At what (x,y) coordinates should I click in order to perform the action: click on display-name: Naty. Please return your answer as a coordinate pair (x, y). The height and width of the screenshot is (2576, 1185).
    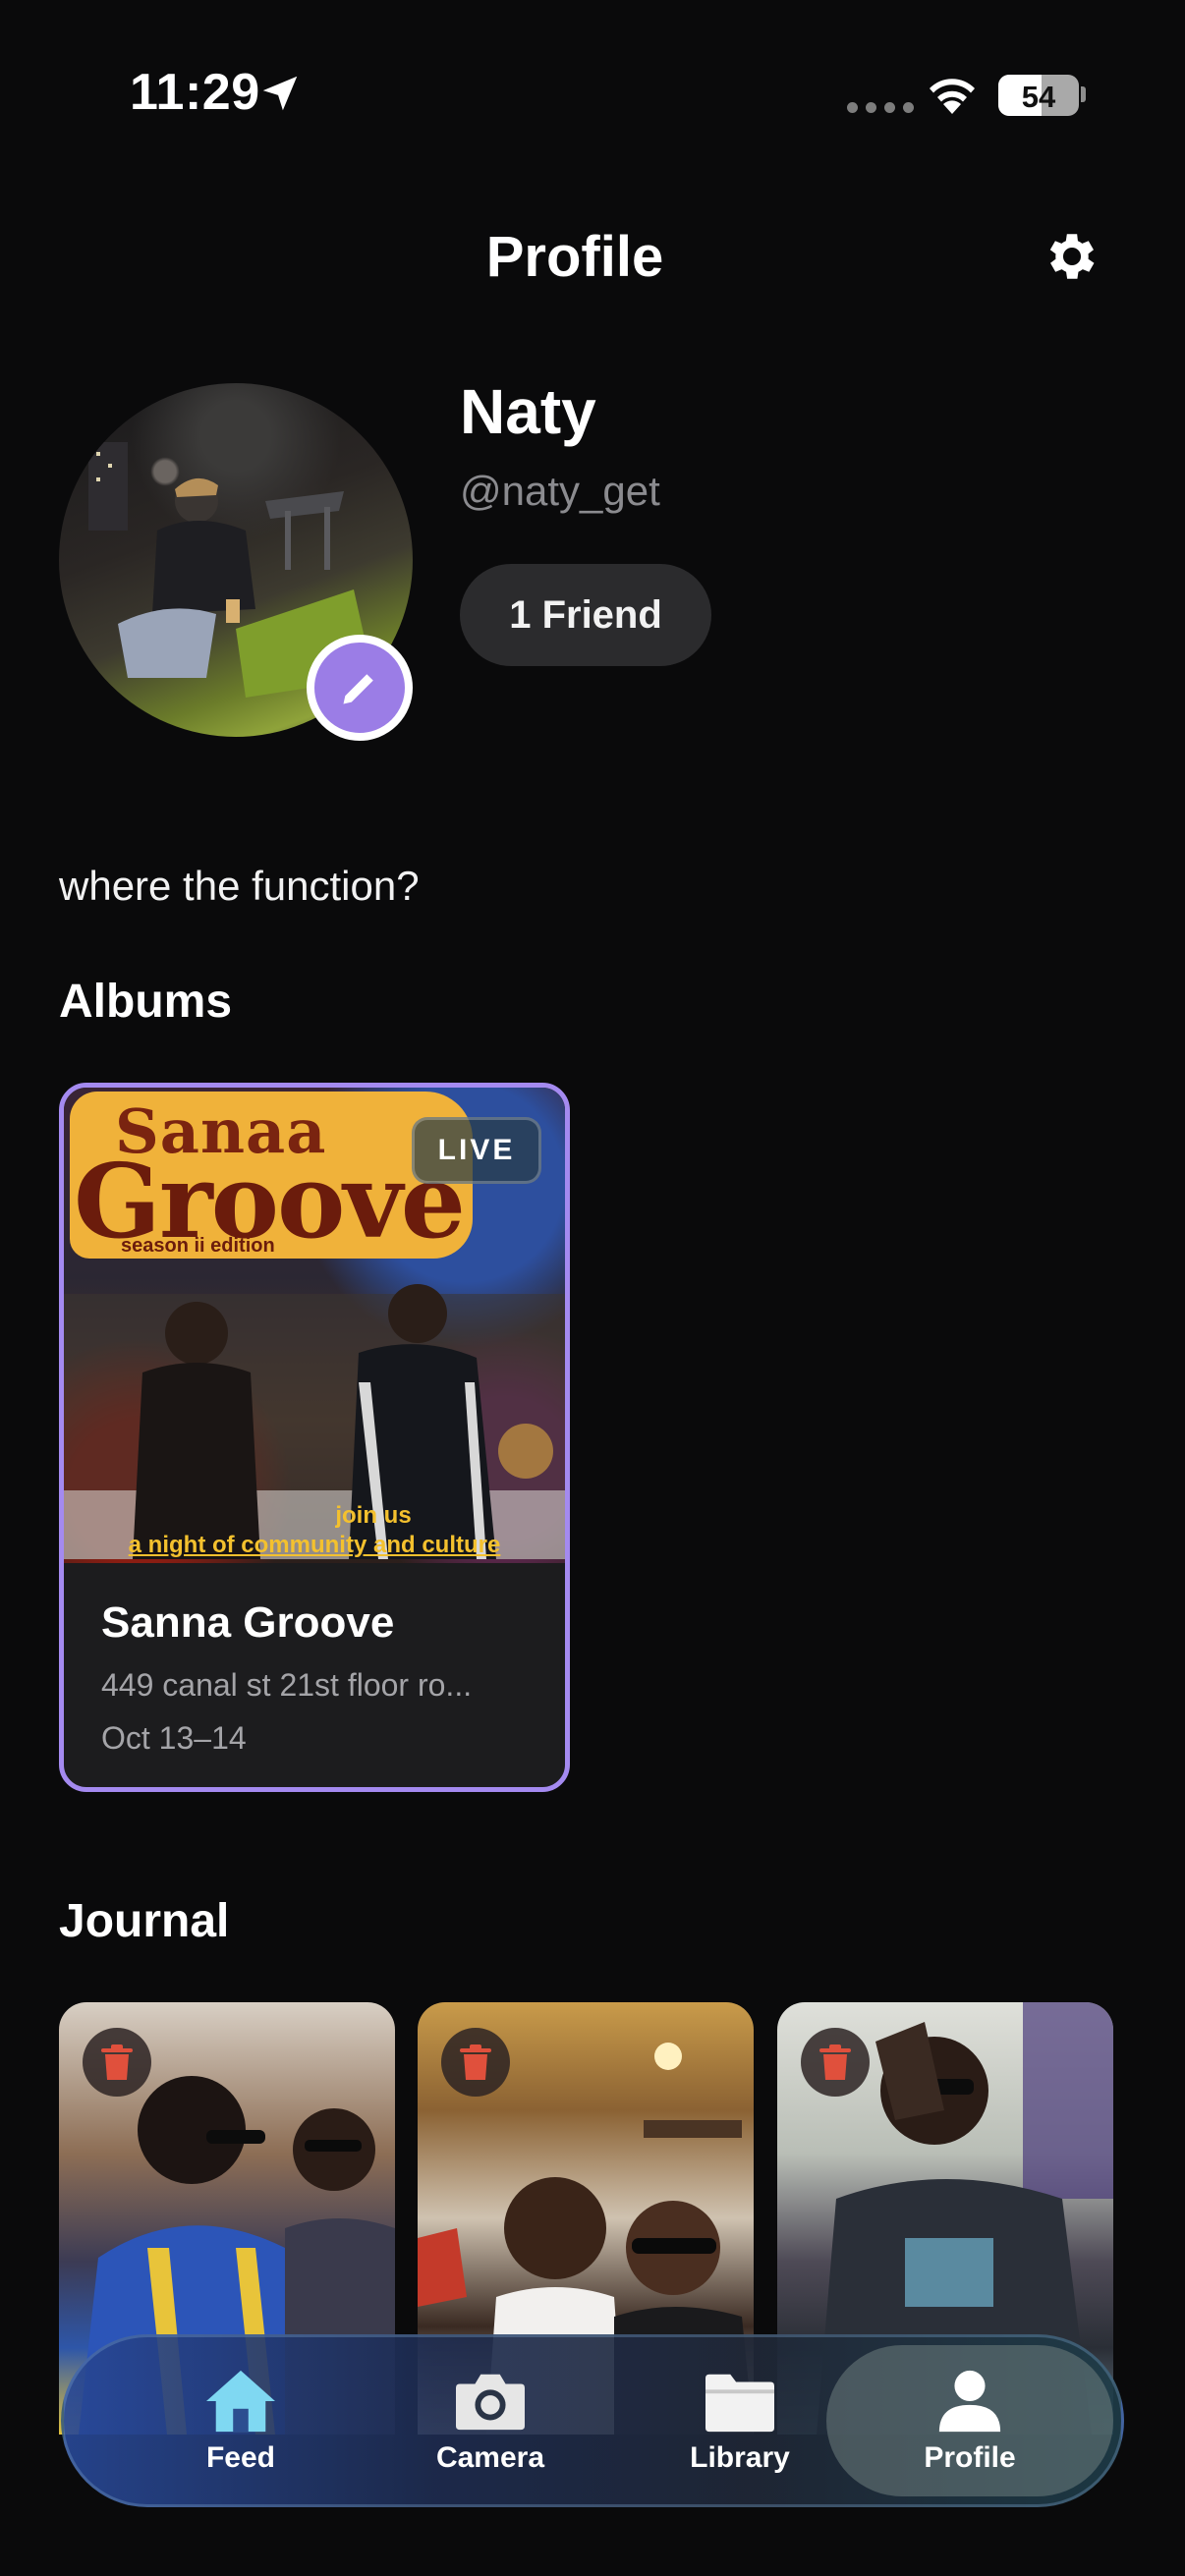
    Looking at the image, I should click on (528, 411).